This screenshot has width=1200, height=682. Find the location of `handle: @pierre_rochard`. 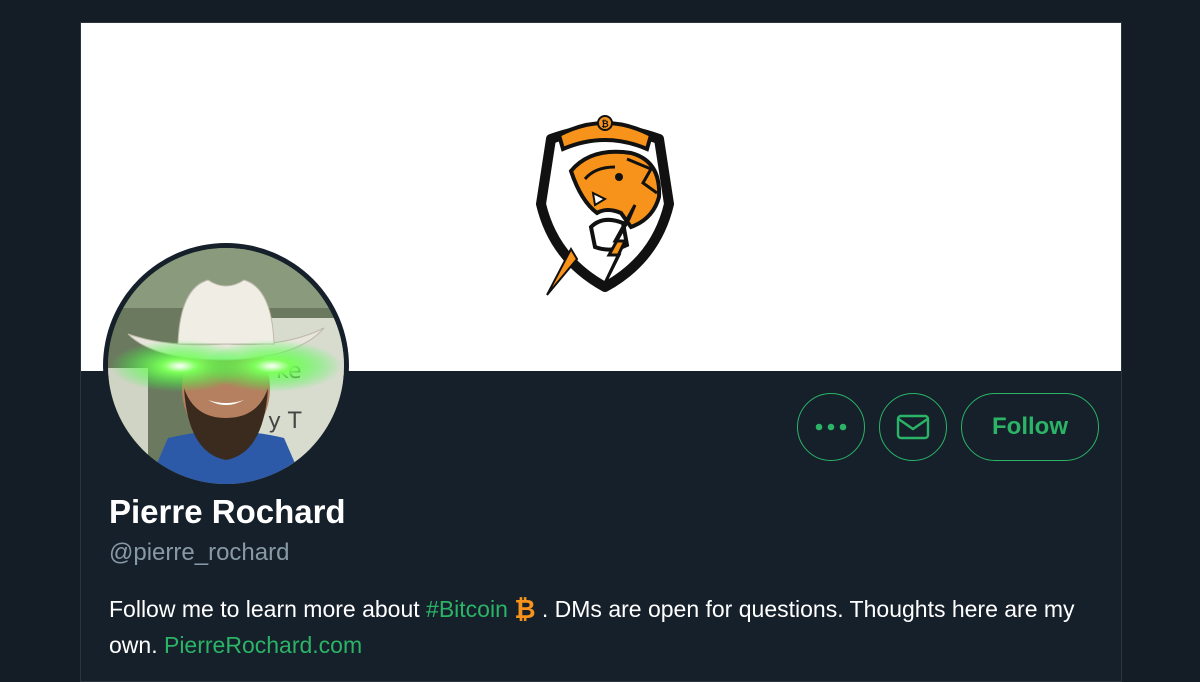

handle: @pierre_rochard is located at coordinates (199, 552).